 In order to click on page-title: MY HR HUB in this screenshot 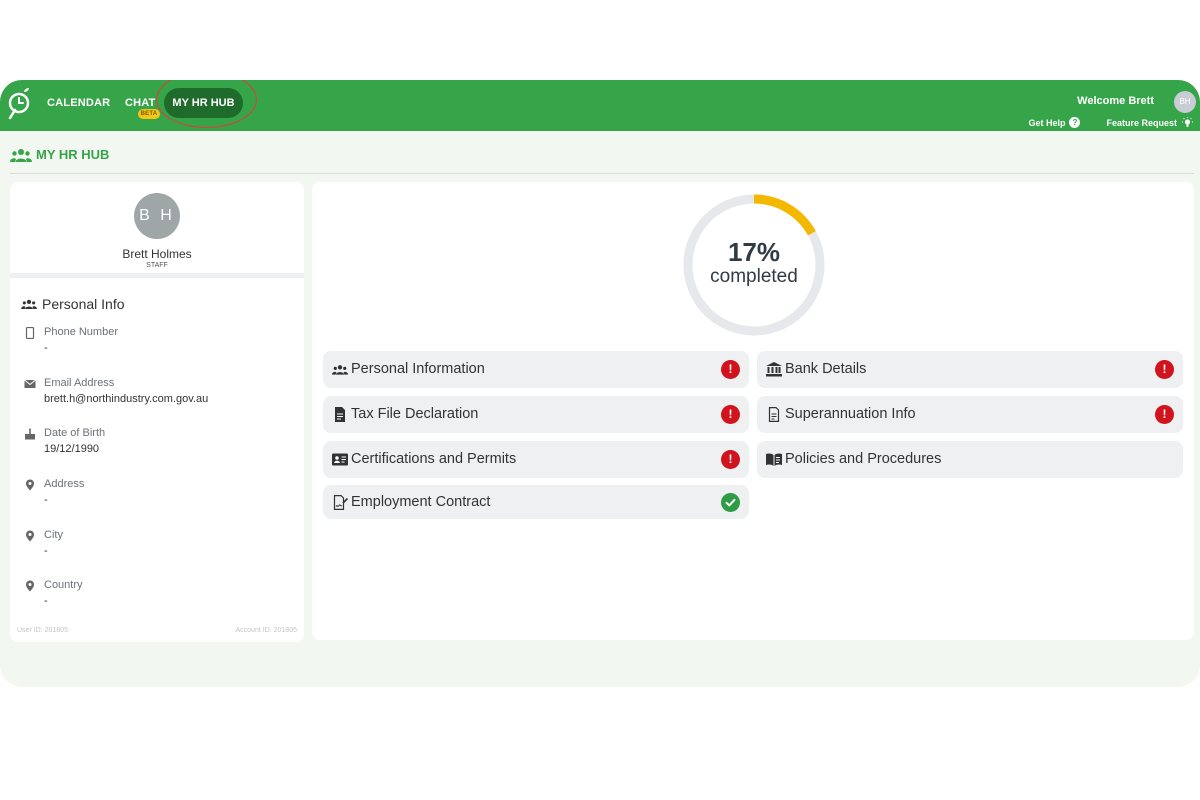, I will do `click(73, 154)`.